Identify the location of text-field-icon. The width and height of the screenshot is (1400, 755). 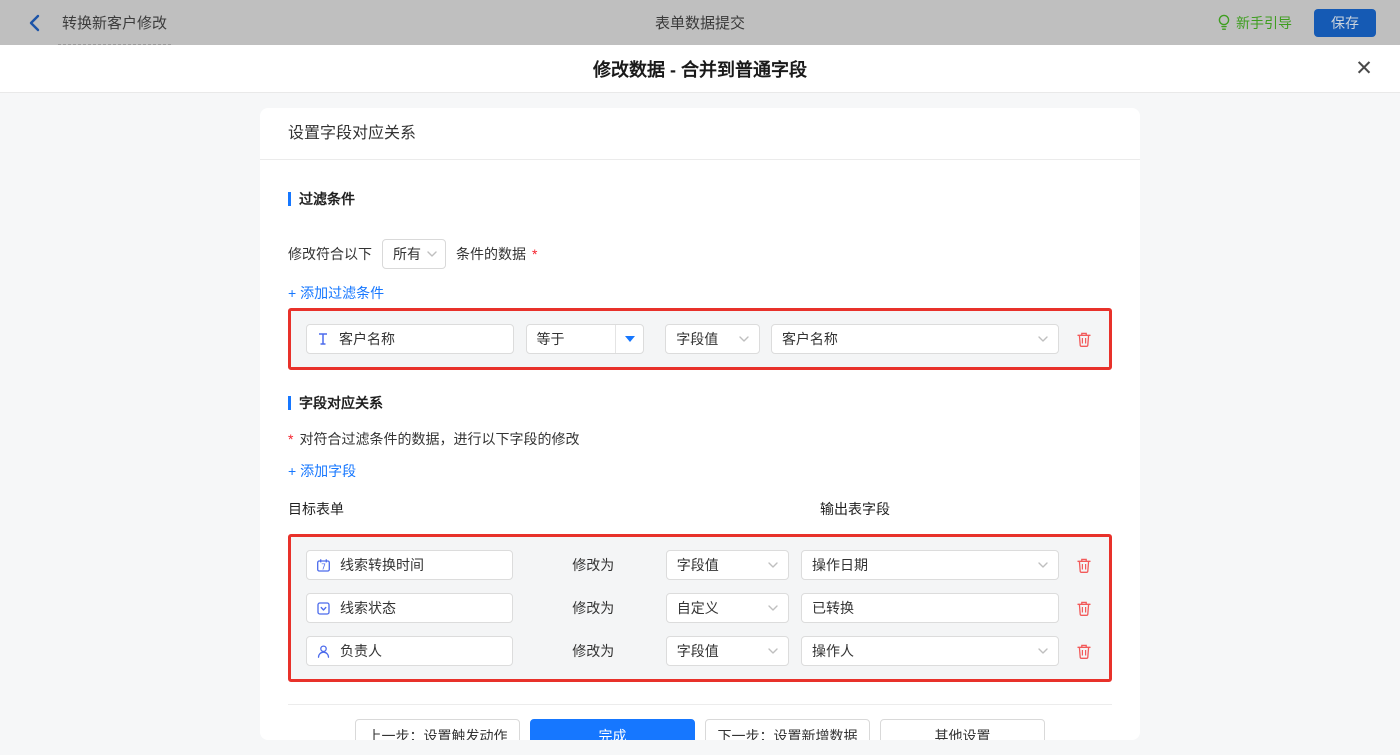
(323, 339).